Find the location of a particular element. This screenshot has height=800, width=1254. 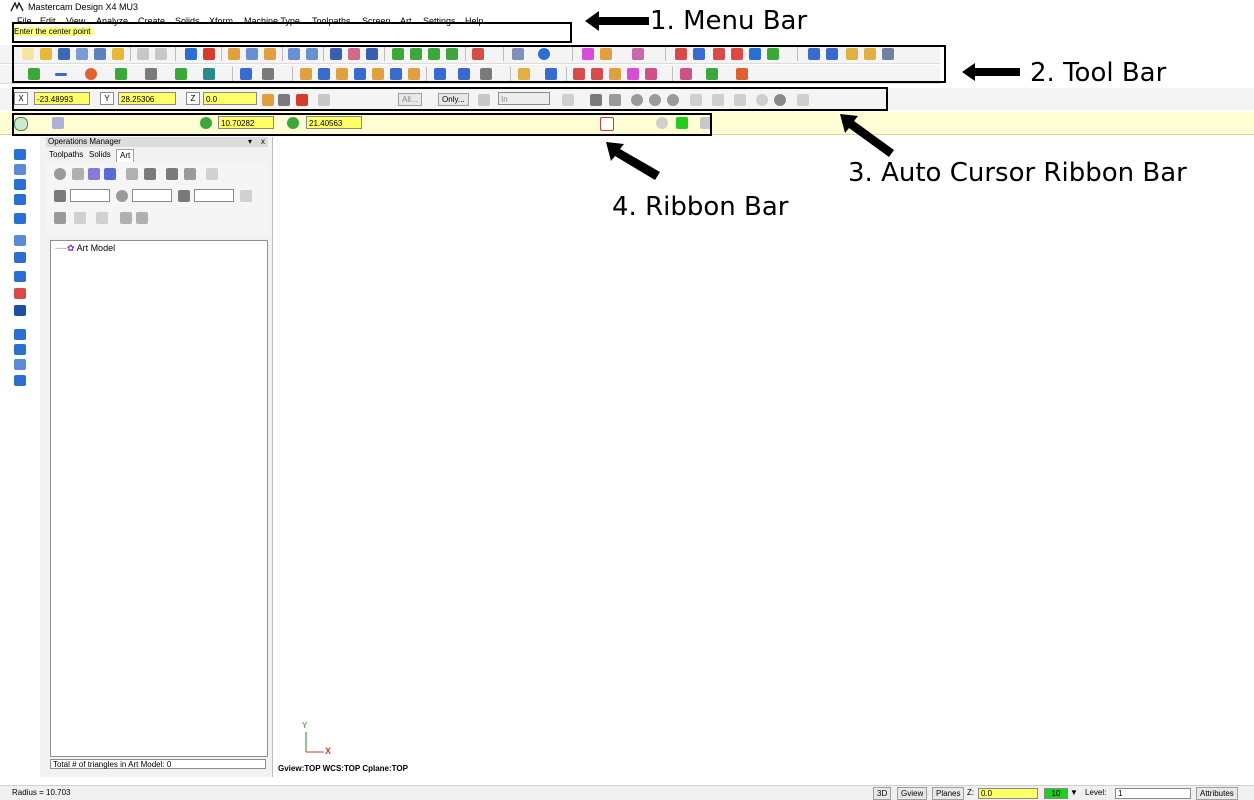

art-tree-icon is located at coordinates (60, 218).